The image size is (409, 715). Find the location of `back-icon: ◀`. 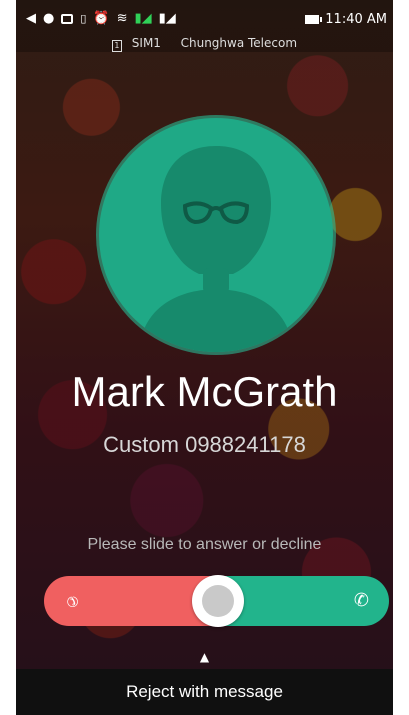

back-icon: ◀ is located at coordinates (31, 18).